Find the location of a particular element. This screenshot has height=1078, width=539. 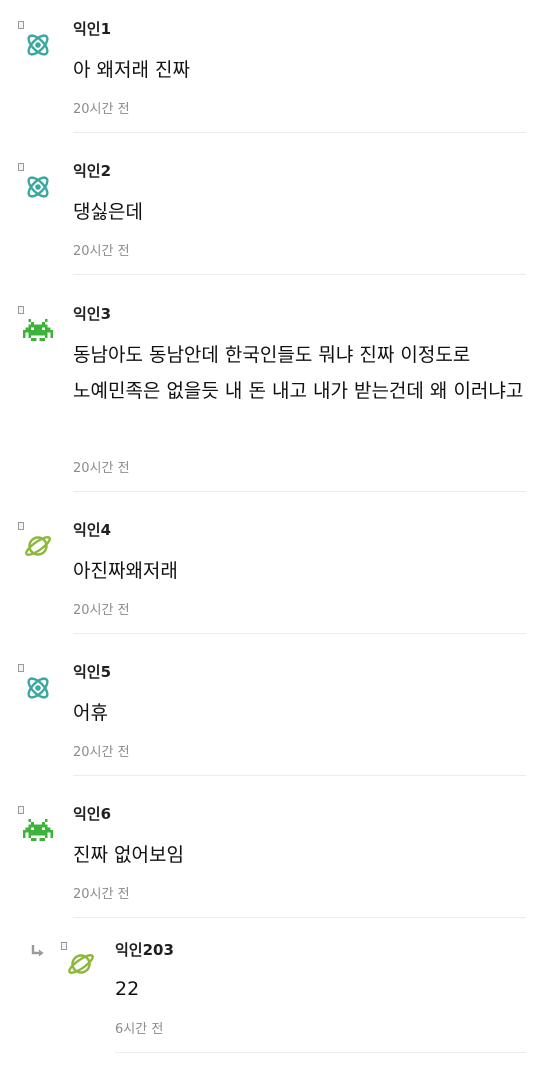

comment-body: 어휴 is located at coordinates (90, 713).